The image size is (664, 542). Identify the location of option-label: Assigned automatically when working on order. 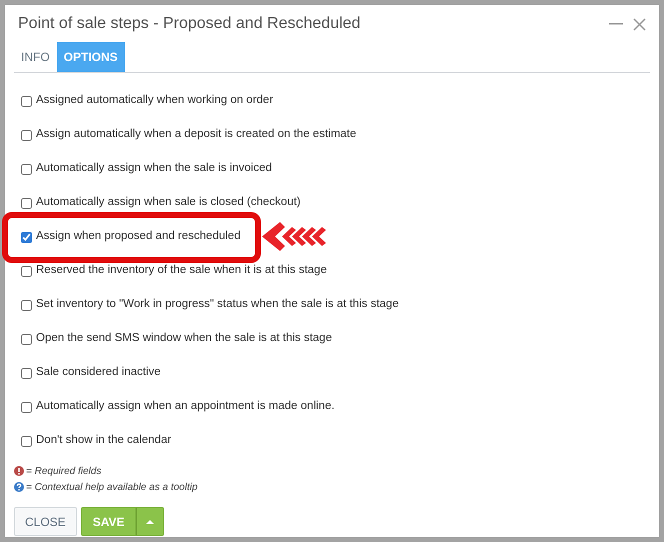
(155, 100).